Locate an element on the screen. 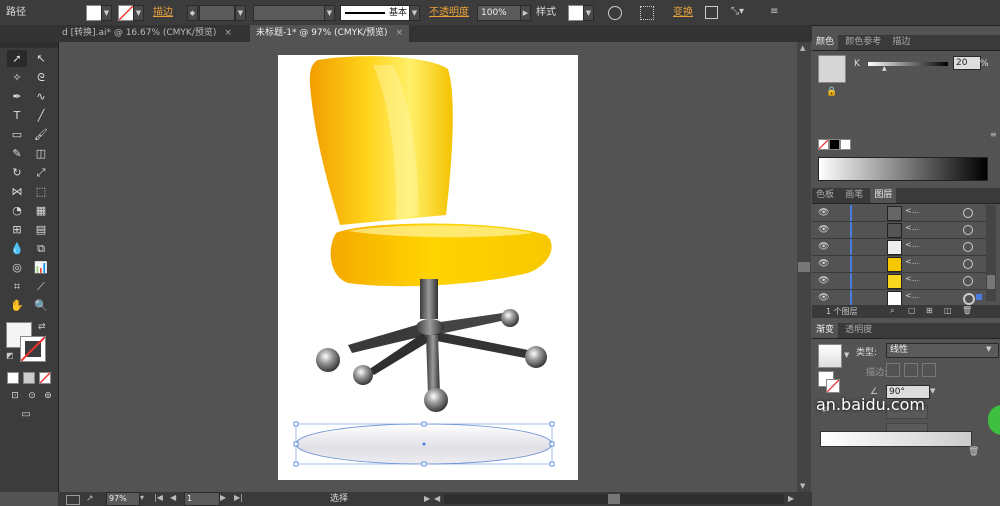 The height and width of the screenshot is (506, 1000). mesh-tool-icon: ⊞ is located at coordinates (17, 229).